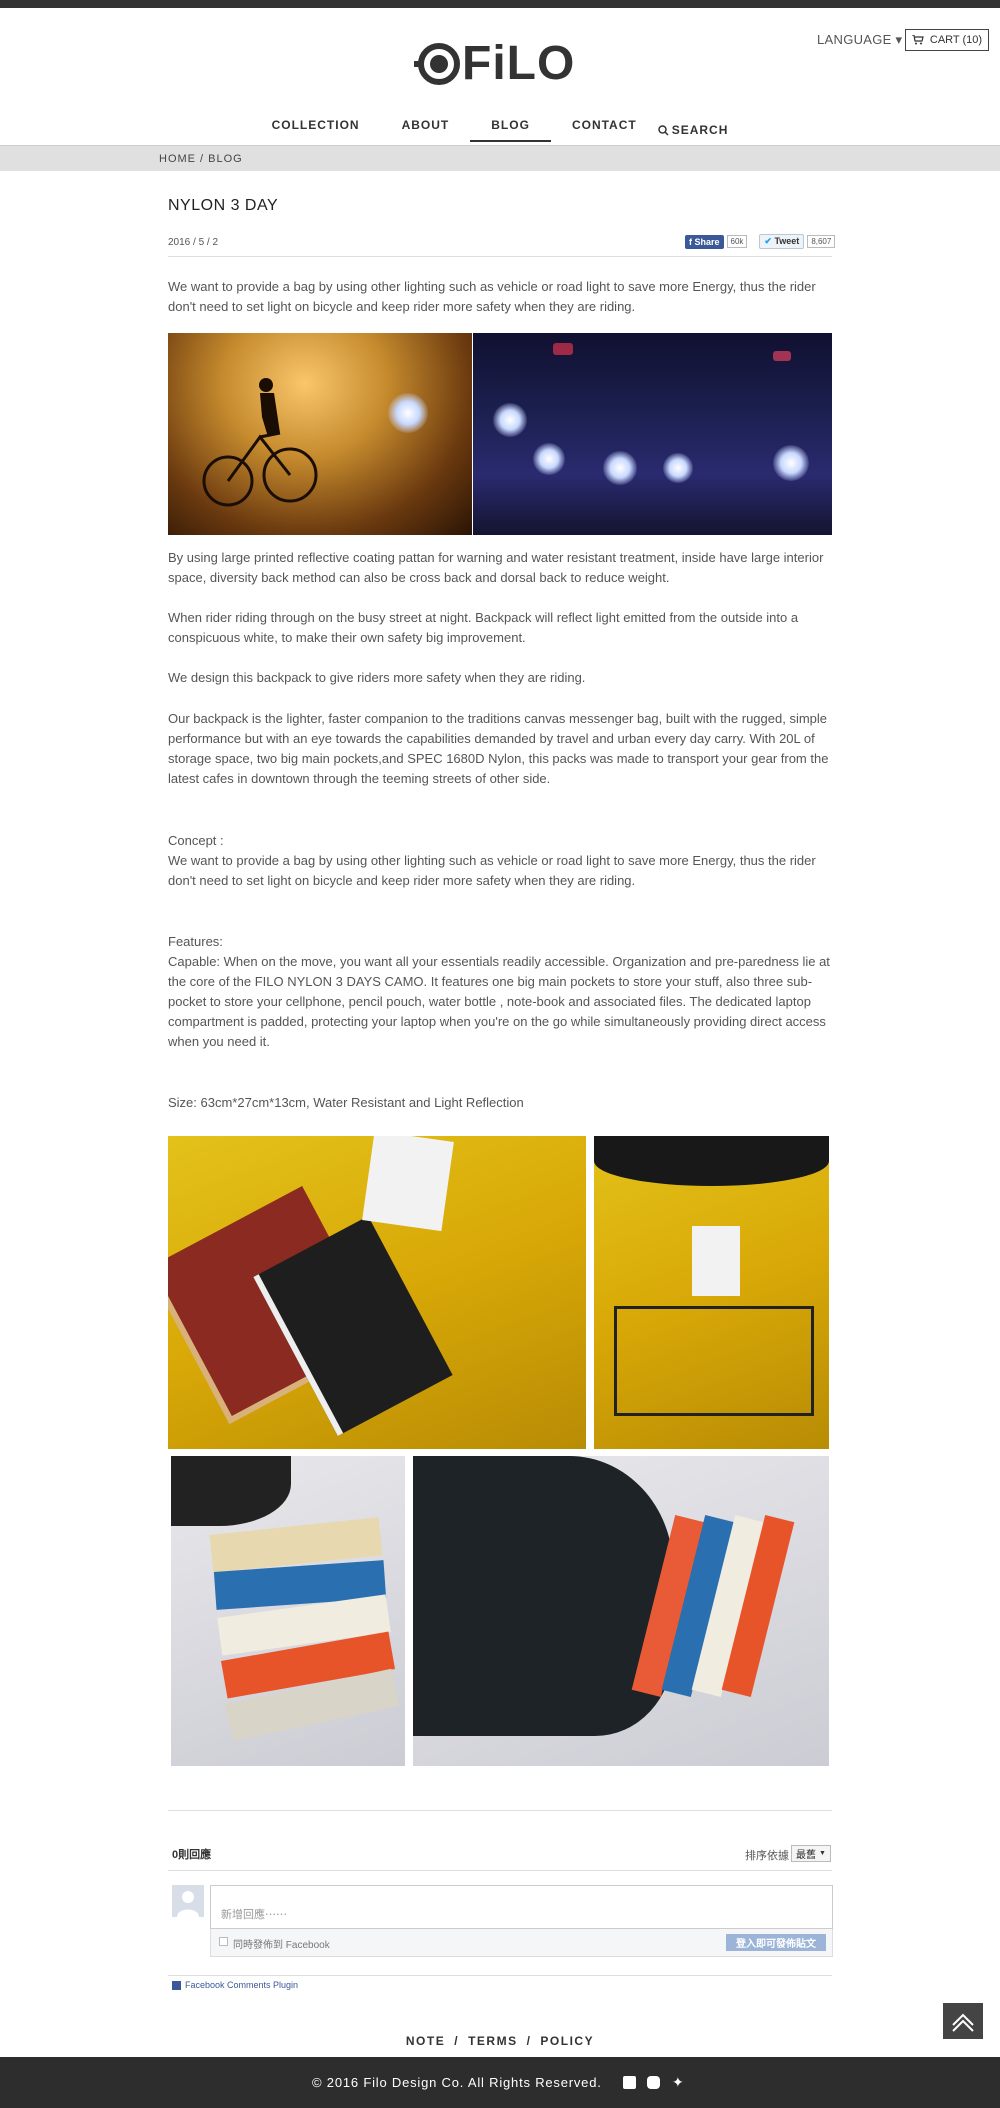  What do you see at coordinates (500, 4) in the screenshot?
I see `top-bar` at bounding box center [500, 4].